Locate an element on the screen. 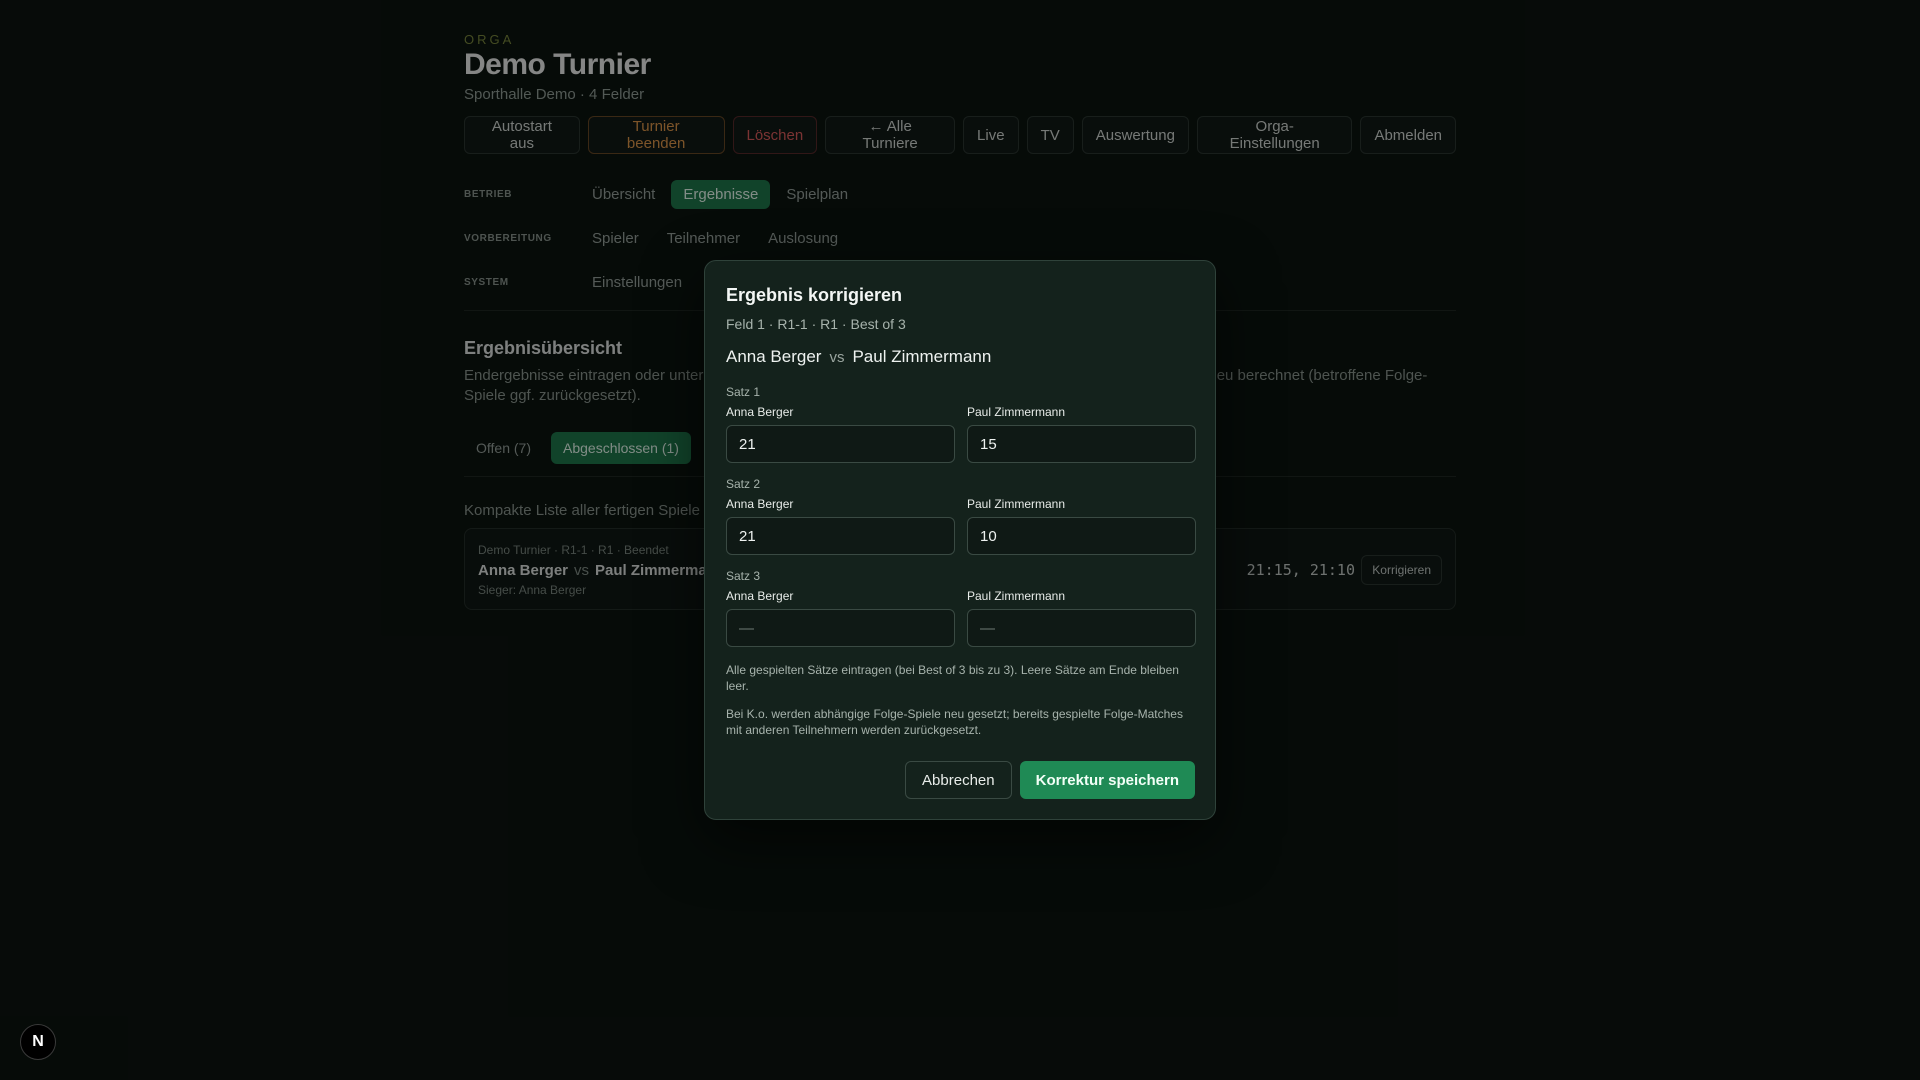 This screenshot has width=1920, height=1080. set-2-p2-input is located at coordinates (1081, 536).